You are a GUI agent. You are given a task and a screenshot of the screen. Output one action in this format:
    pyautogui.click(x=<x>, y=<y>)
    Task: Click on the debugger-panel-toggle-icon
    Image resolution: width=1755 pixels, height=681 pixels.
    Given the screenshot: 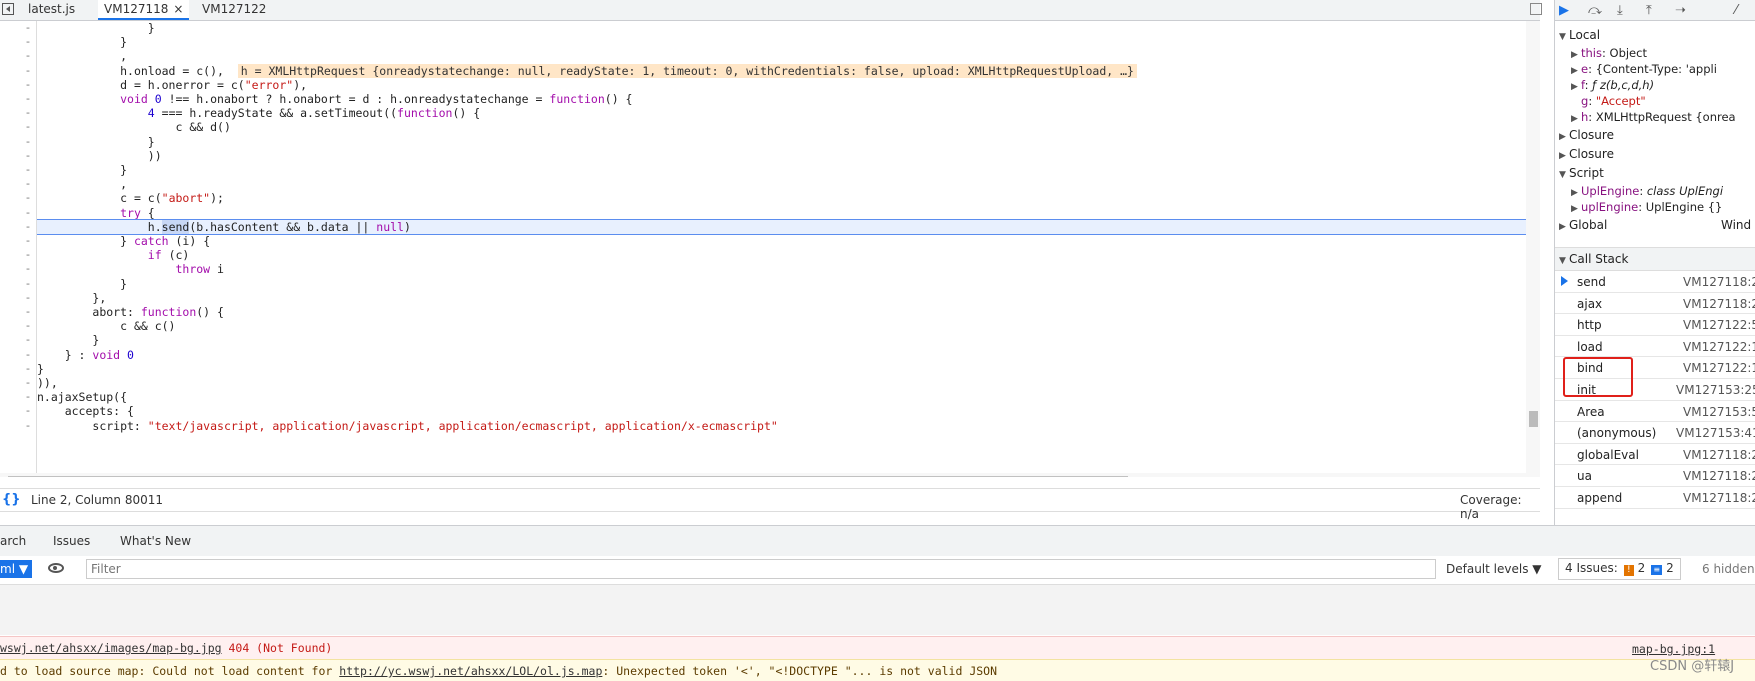 What is the action you would take?
    pyautogui.click(x=1536, y=9)
    